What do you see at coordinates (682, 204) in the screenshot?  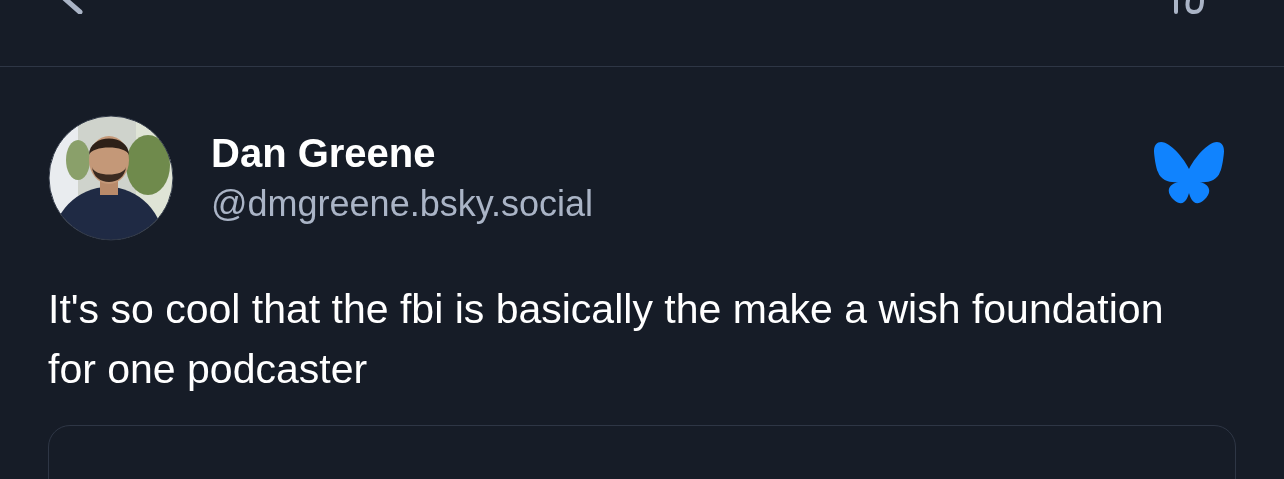 I see `author-handle: @dmgreene.bsky.social` at bounding box center [682, 204].